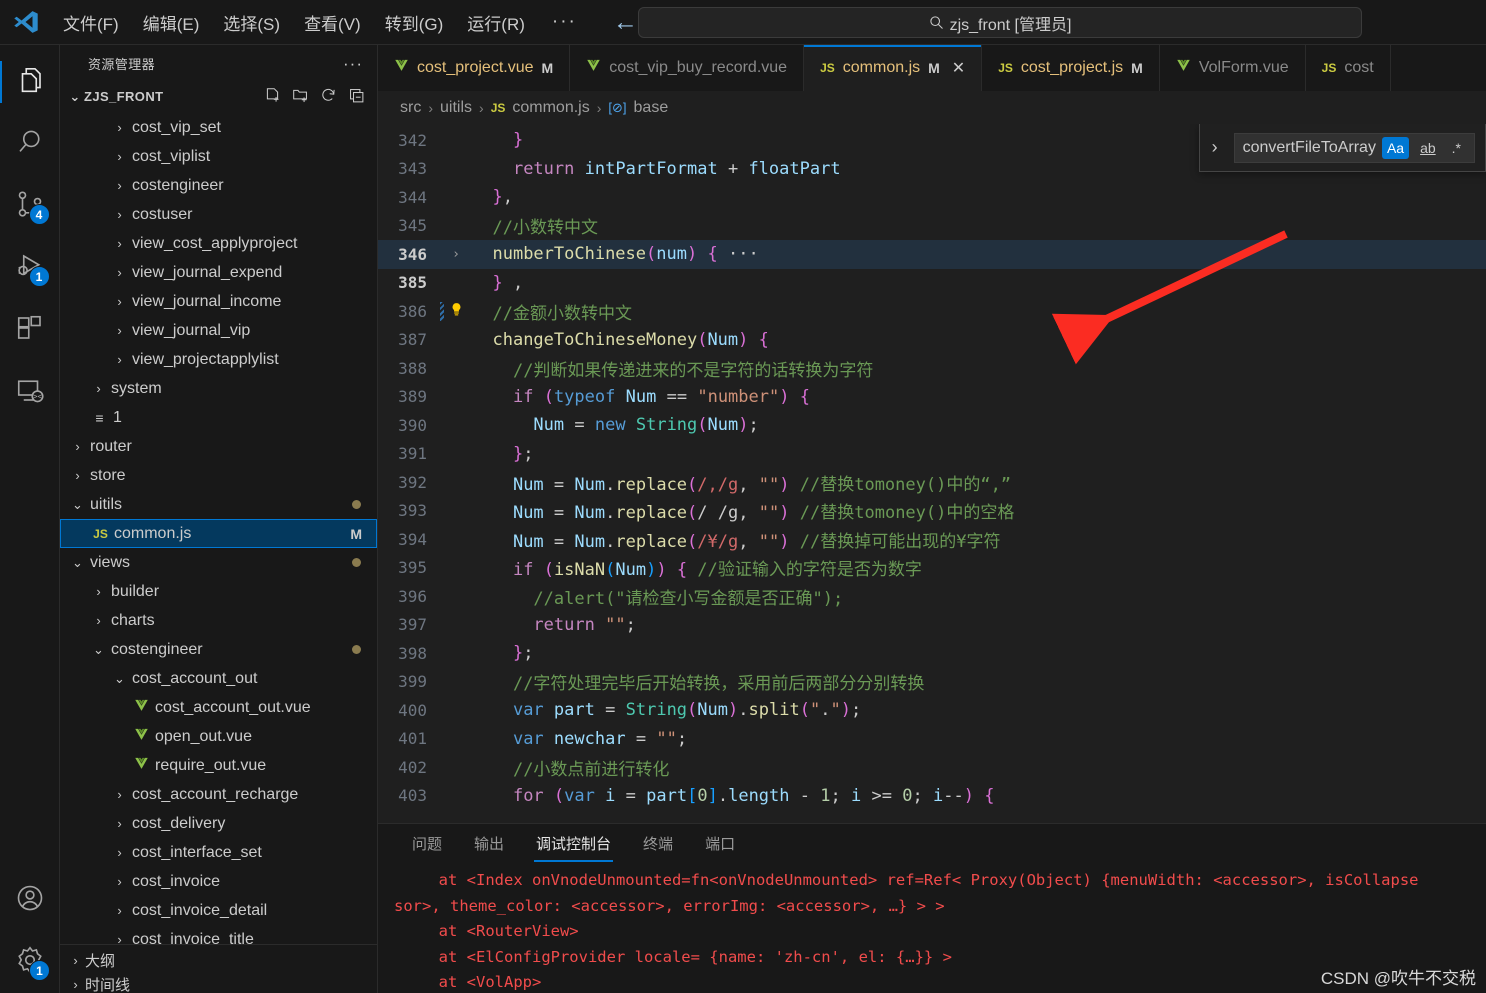 The width and height of the screenshot is (1486, 993). What do you see at coordinates (932, 653) in the screenshot?
I see `code-line: 398 };` at bounding box center [932, 653].